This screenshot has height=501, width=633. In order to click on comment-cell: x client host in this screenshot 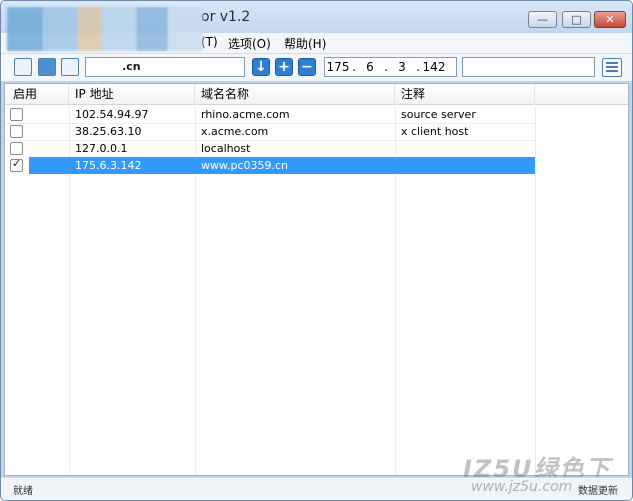, I will do `click(435, 131)`.